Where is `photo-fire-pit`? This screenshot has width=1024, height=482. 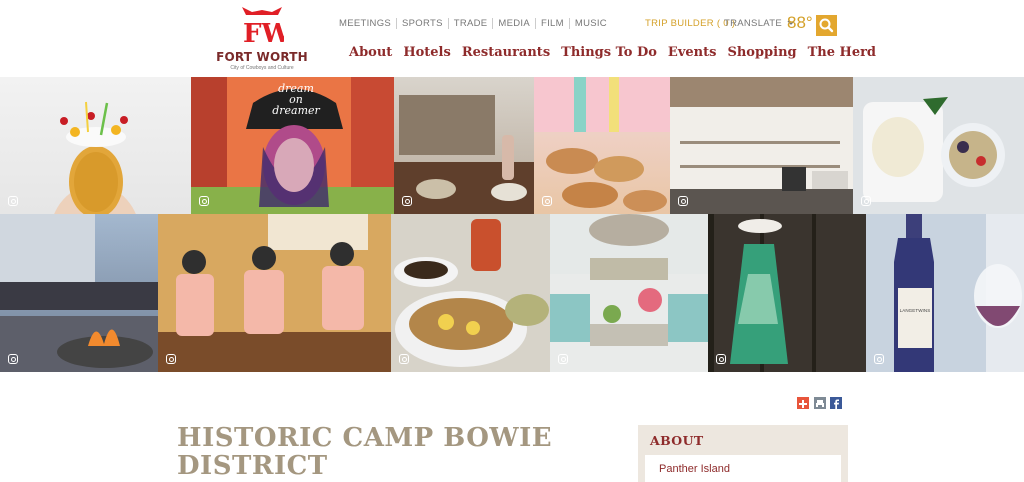 photo-fire-pit is located at coordinates (79, 293).